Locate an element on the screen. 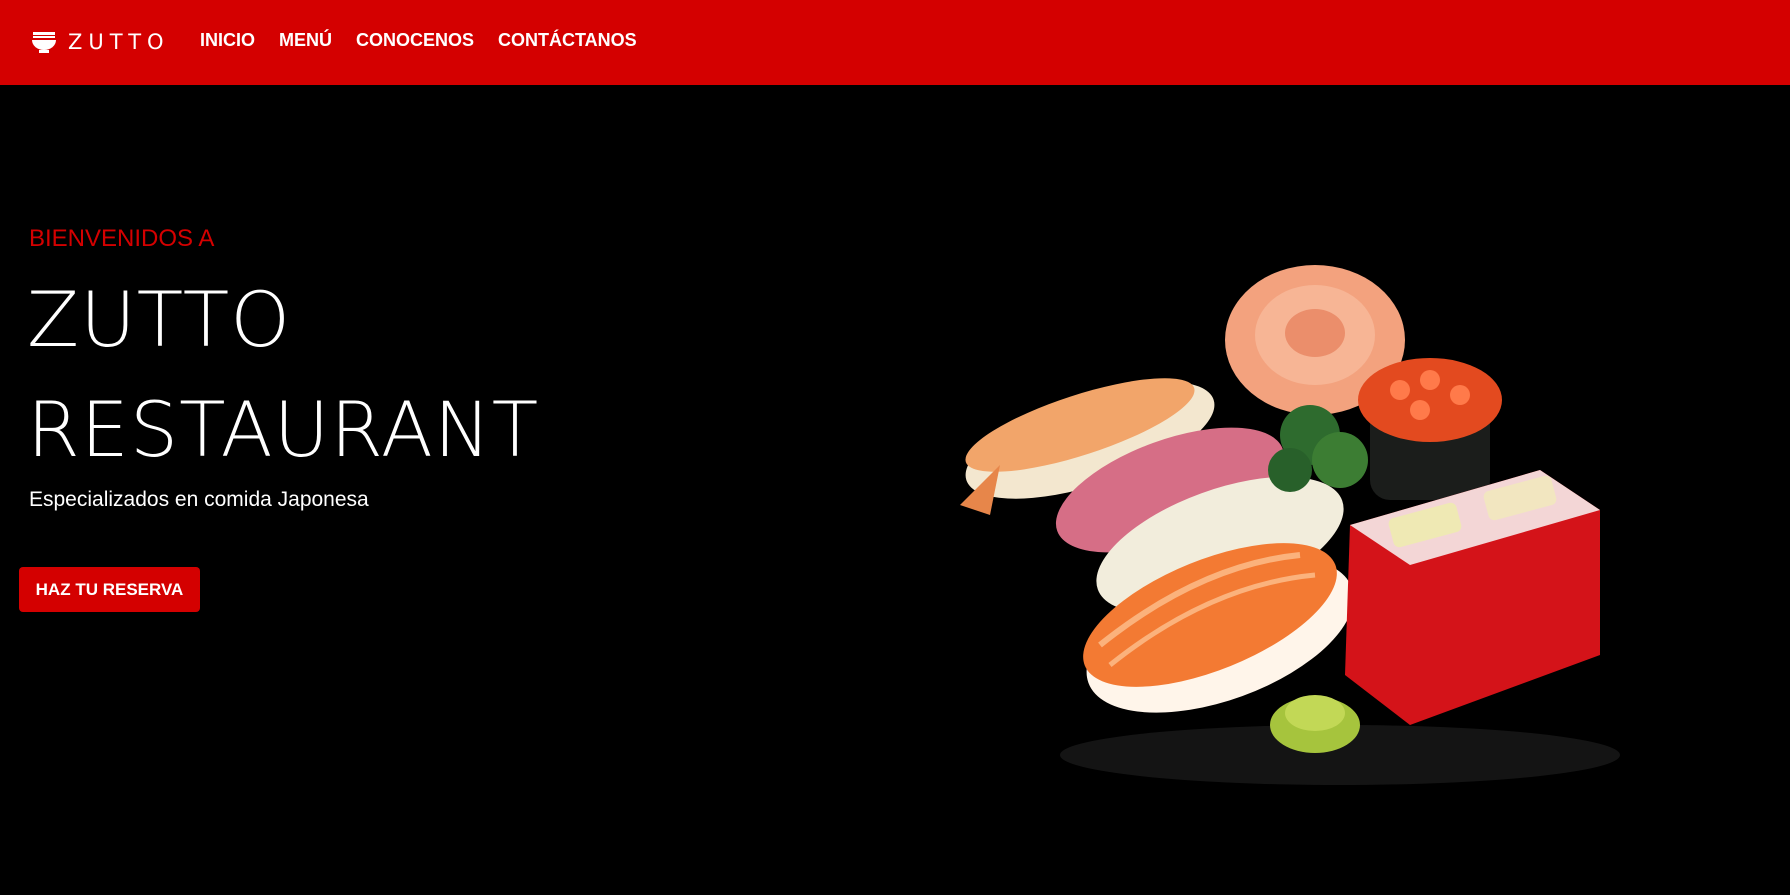 Image resolution: width=1790 pixels, height=895 pixels. nav-link-inicio: INICIO is located at coordinates (227, 40).